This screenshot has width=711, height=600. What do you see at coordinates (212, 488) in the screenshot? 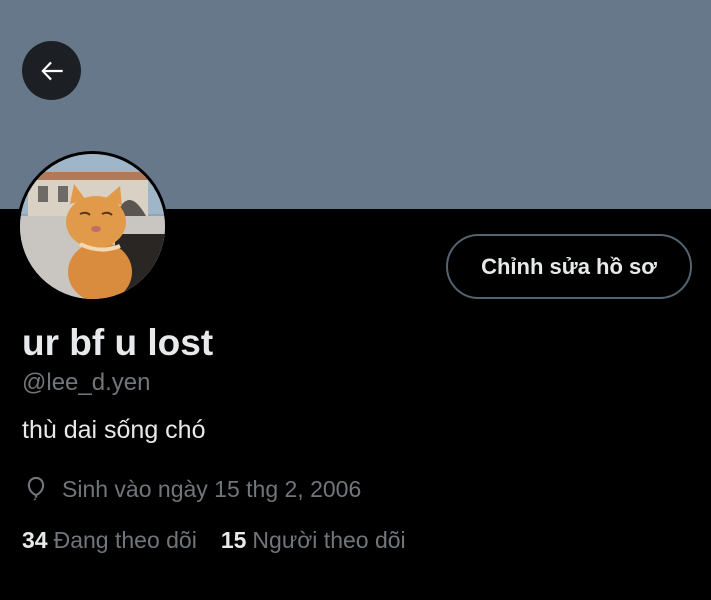
I see `birth-date-text: Sinh vào ngày 15 thg 2, 2006` at bounding box center [212, 488].